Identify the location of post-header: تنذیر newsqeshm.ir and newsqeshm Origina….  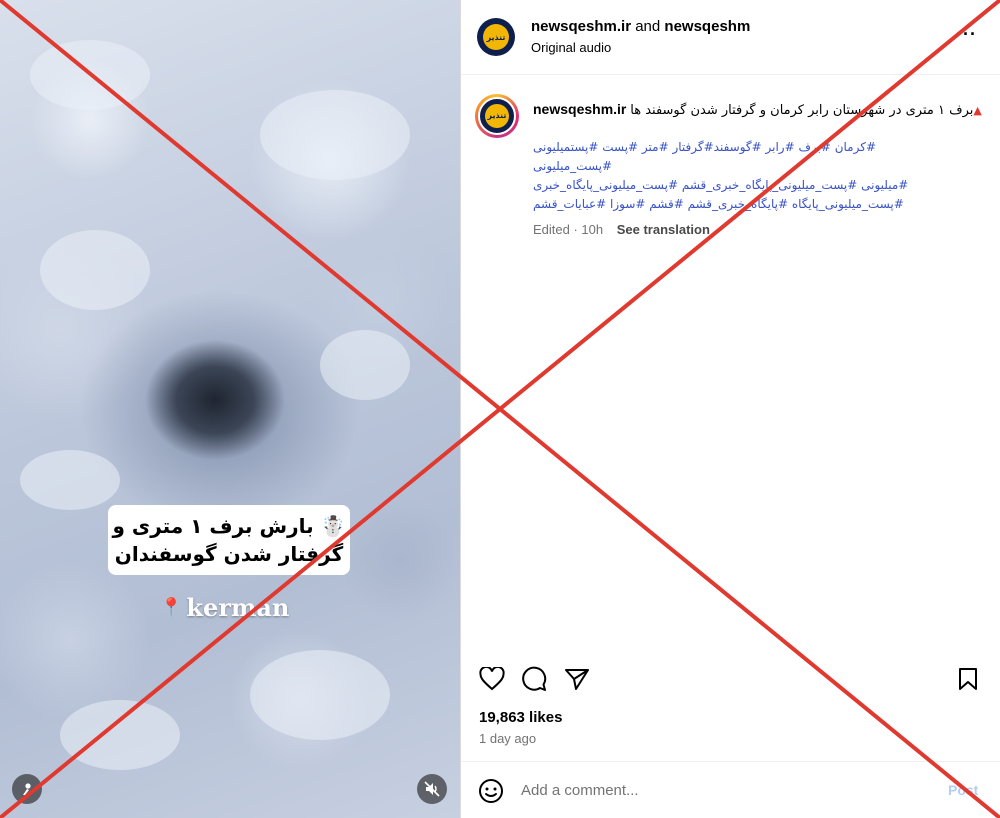
(730, 37).